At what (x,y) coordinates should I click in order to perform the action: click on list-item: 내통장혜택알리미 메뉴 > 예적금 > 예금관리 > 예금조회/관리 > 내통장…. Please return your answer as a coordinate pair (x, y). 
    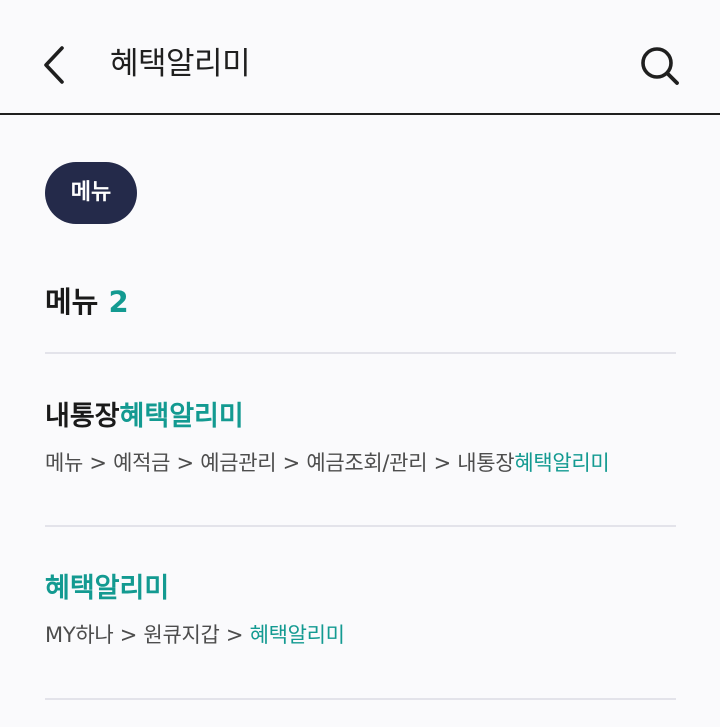
    Looking at the image, I should click on (365, 438).